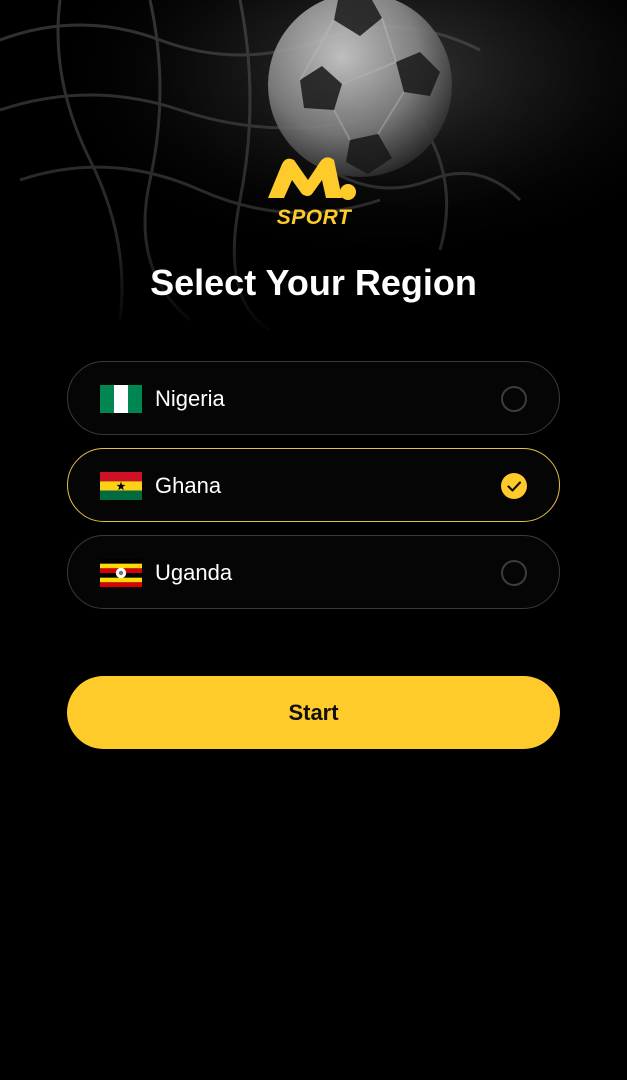  What do you see at coordinates (194, 572) in the screenshot?
I see `region-label: Uganda` at bounding box center [194, 572].